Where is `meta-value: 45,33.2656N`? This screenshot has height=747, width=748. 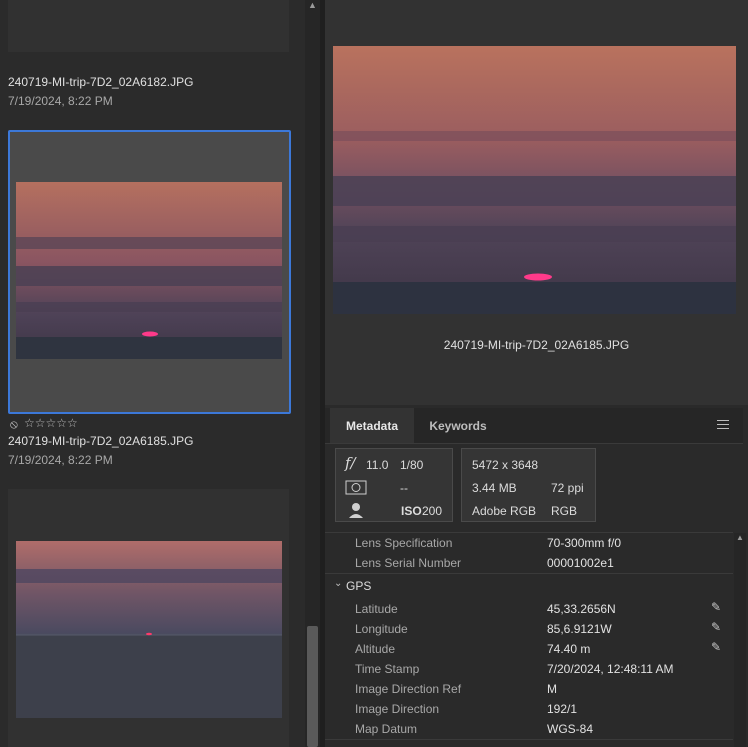 meta-value: 45,33.2656N is located at coordinates (581, 609).